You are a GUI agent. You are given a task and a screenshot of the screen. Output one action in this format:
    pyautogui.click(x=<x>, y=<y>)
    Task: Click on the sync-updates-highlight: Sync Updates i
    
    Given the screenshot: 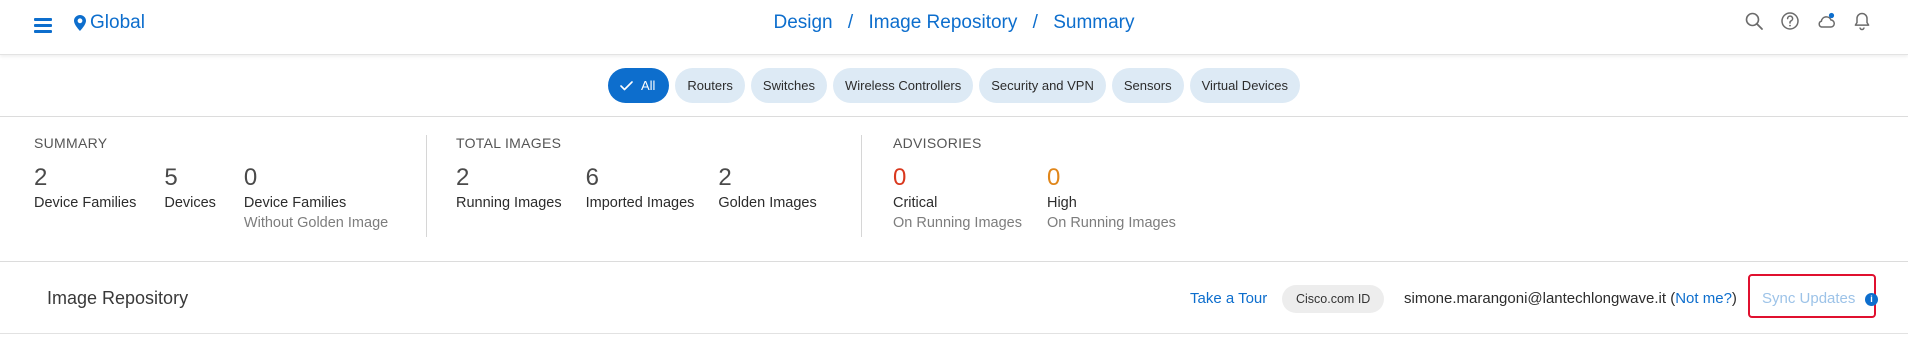 What is the action you would take?
    pyautogui.click(x=1813, y=296)
    